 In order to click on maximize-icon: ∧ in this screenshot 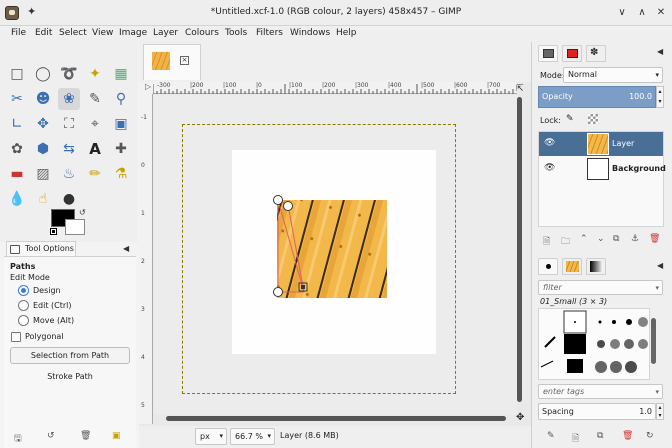, I will do `click(642, 13)`.